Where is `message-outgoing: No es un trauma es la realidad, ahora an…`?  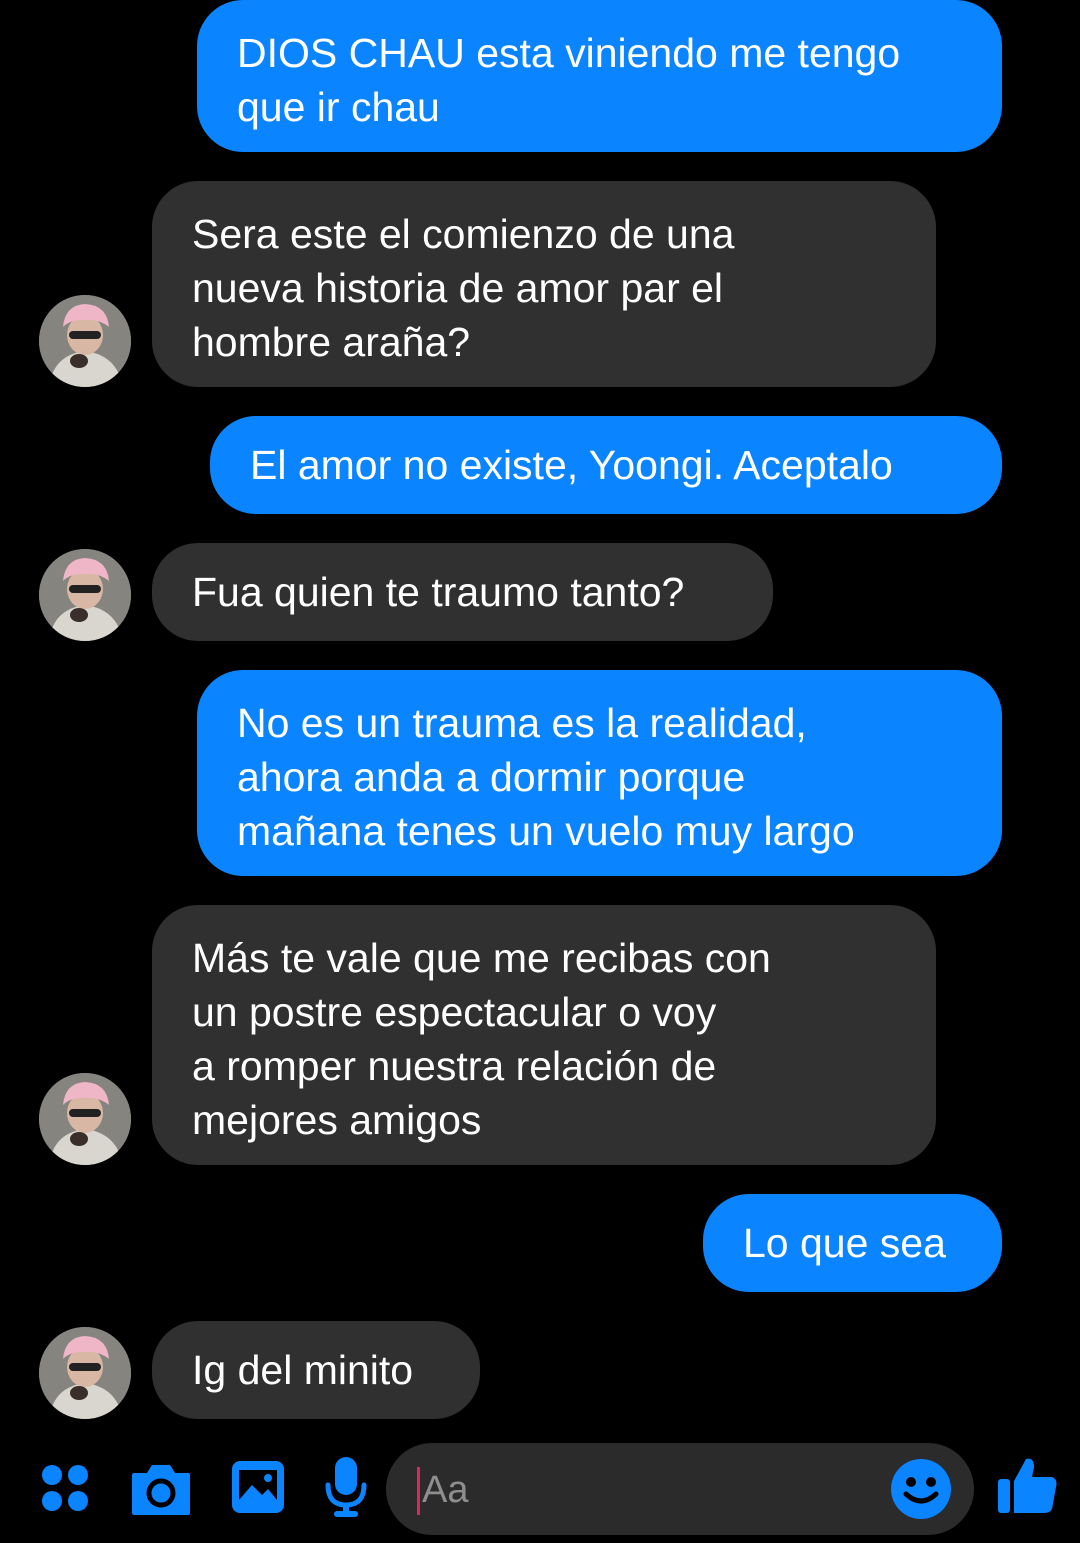
message-outgoing: No es un trauma es la realidad, ahora an… is located at coordinates (599, 773).